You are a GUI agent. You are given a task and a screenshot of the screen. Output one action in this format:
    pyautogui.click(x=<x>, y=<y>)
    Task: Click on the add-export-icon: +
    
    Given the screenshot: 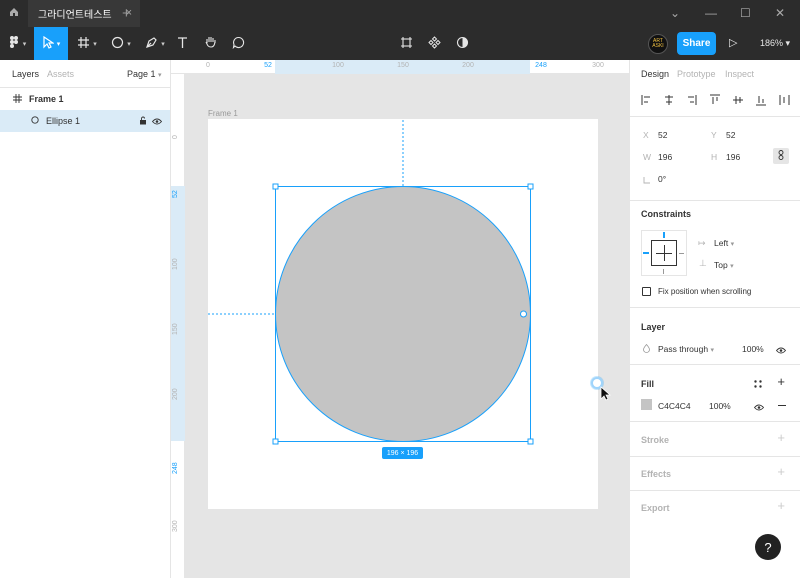 What is the action you would take?
    pyautogui.click(x=781, y=505)
    